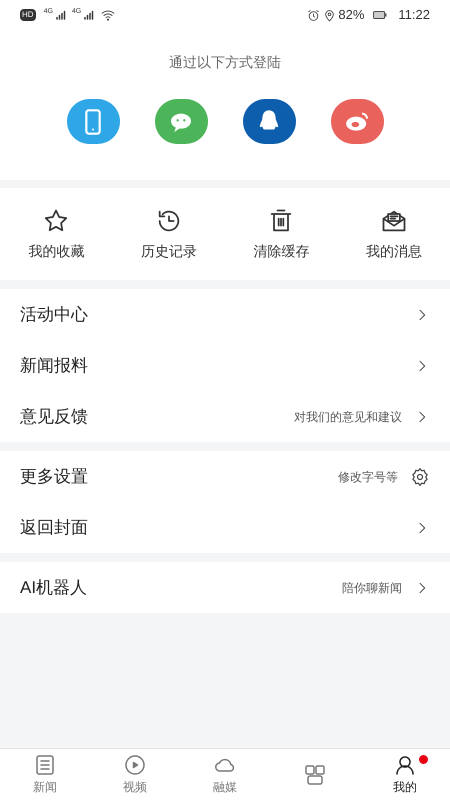 This screenshot has width=450, height=800. Describe the element at coordinates (56, 234) in the screenshot. I see `shortcut-button: 我的收藏` at that location.